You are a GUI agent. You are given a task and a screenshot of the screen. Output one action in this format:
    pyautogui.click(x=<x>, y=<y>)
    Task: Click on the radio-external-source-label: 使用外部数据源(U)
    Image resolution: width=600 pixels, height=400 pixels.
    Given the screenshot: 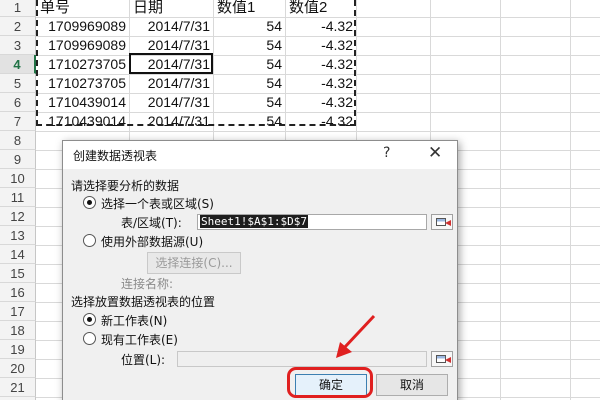 What is the action you would take?
    pyautogui.click(x=152, y=241)
    